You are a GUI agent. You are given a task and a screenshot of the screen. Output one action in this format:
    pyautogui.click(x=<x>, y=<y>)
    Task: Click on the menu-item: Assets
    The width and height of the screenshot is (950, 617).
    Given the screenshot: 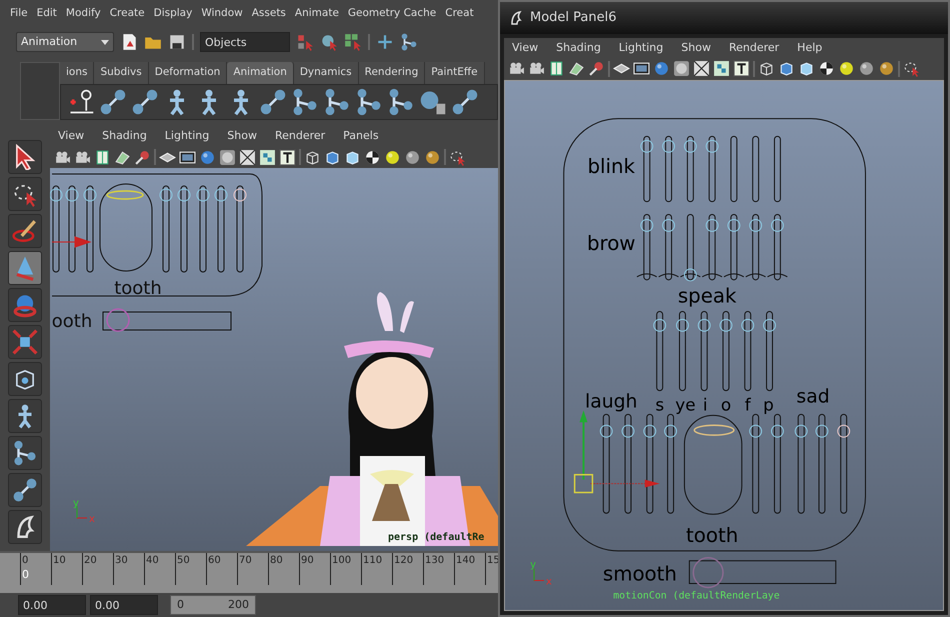 What is the action you would take?
    pyautogui.click(x=269, y=14)
    